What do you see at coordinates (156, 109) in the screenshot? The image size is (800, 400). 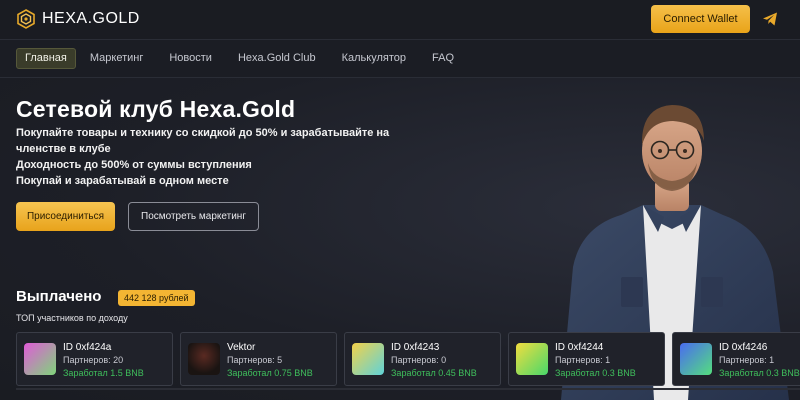 I see `hero-title: Сетевой клуб Hexa.Gold` at bounding box center [156, 109].